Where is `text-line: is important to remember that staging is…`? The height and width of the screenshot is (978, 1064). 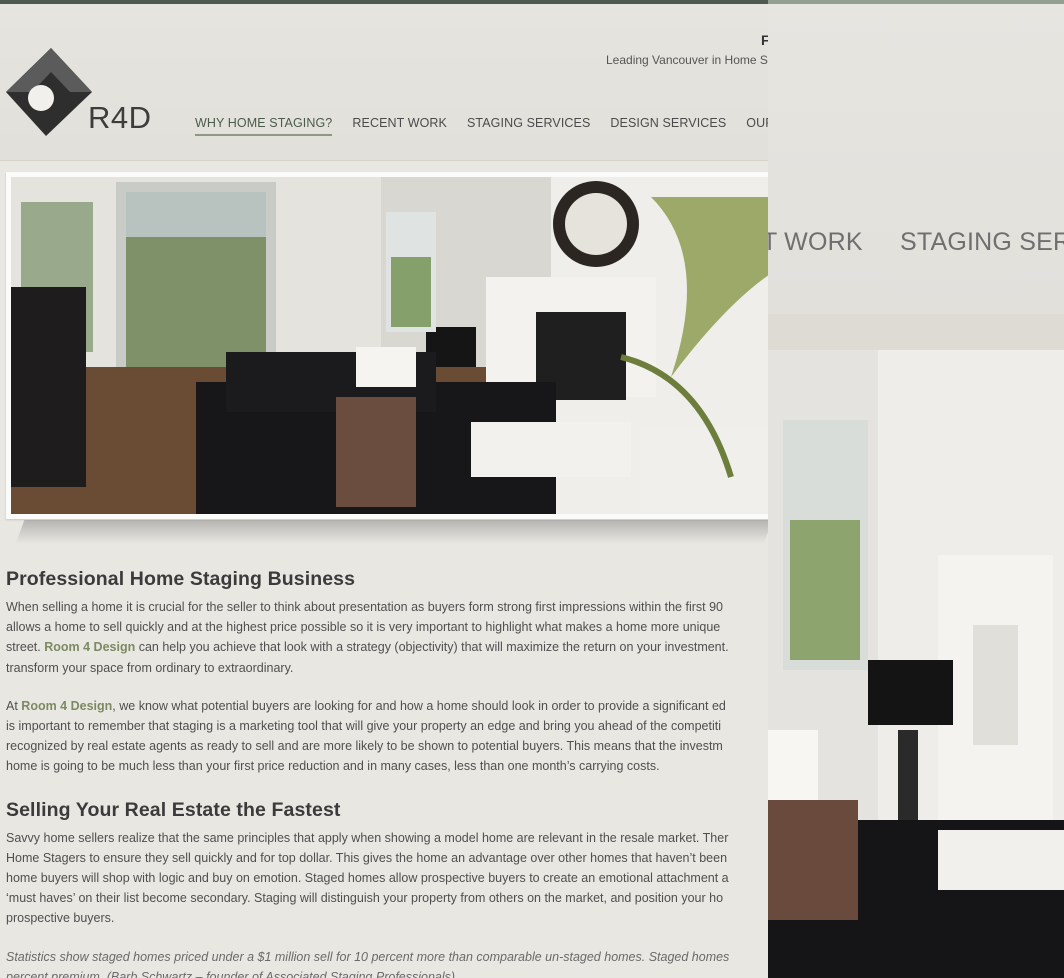
text-line: is important to remember that staging is… is located at coordinates (363, 726).